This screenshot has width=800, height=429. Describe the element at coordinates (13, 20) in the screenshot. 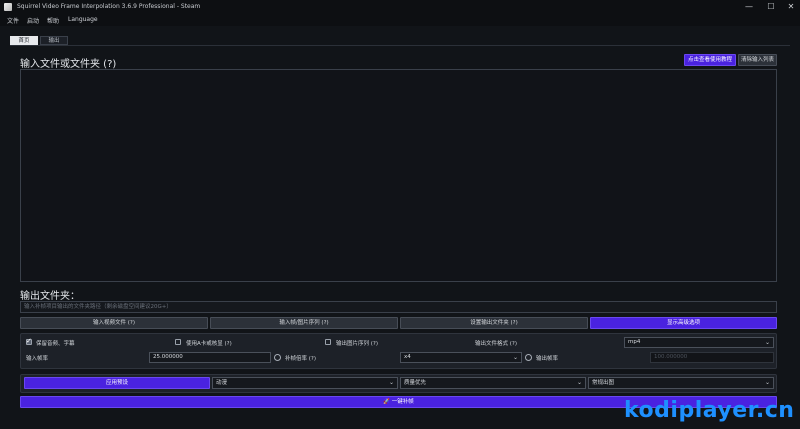

I see `menu-file: 文件` at that location.